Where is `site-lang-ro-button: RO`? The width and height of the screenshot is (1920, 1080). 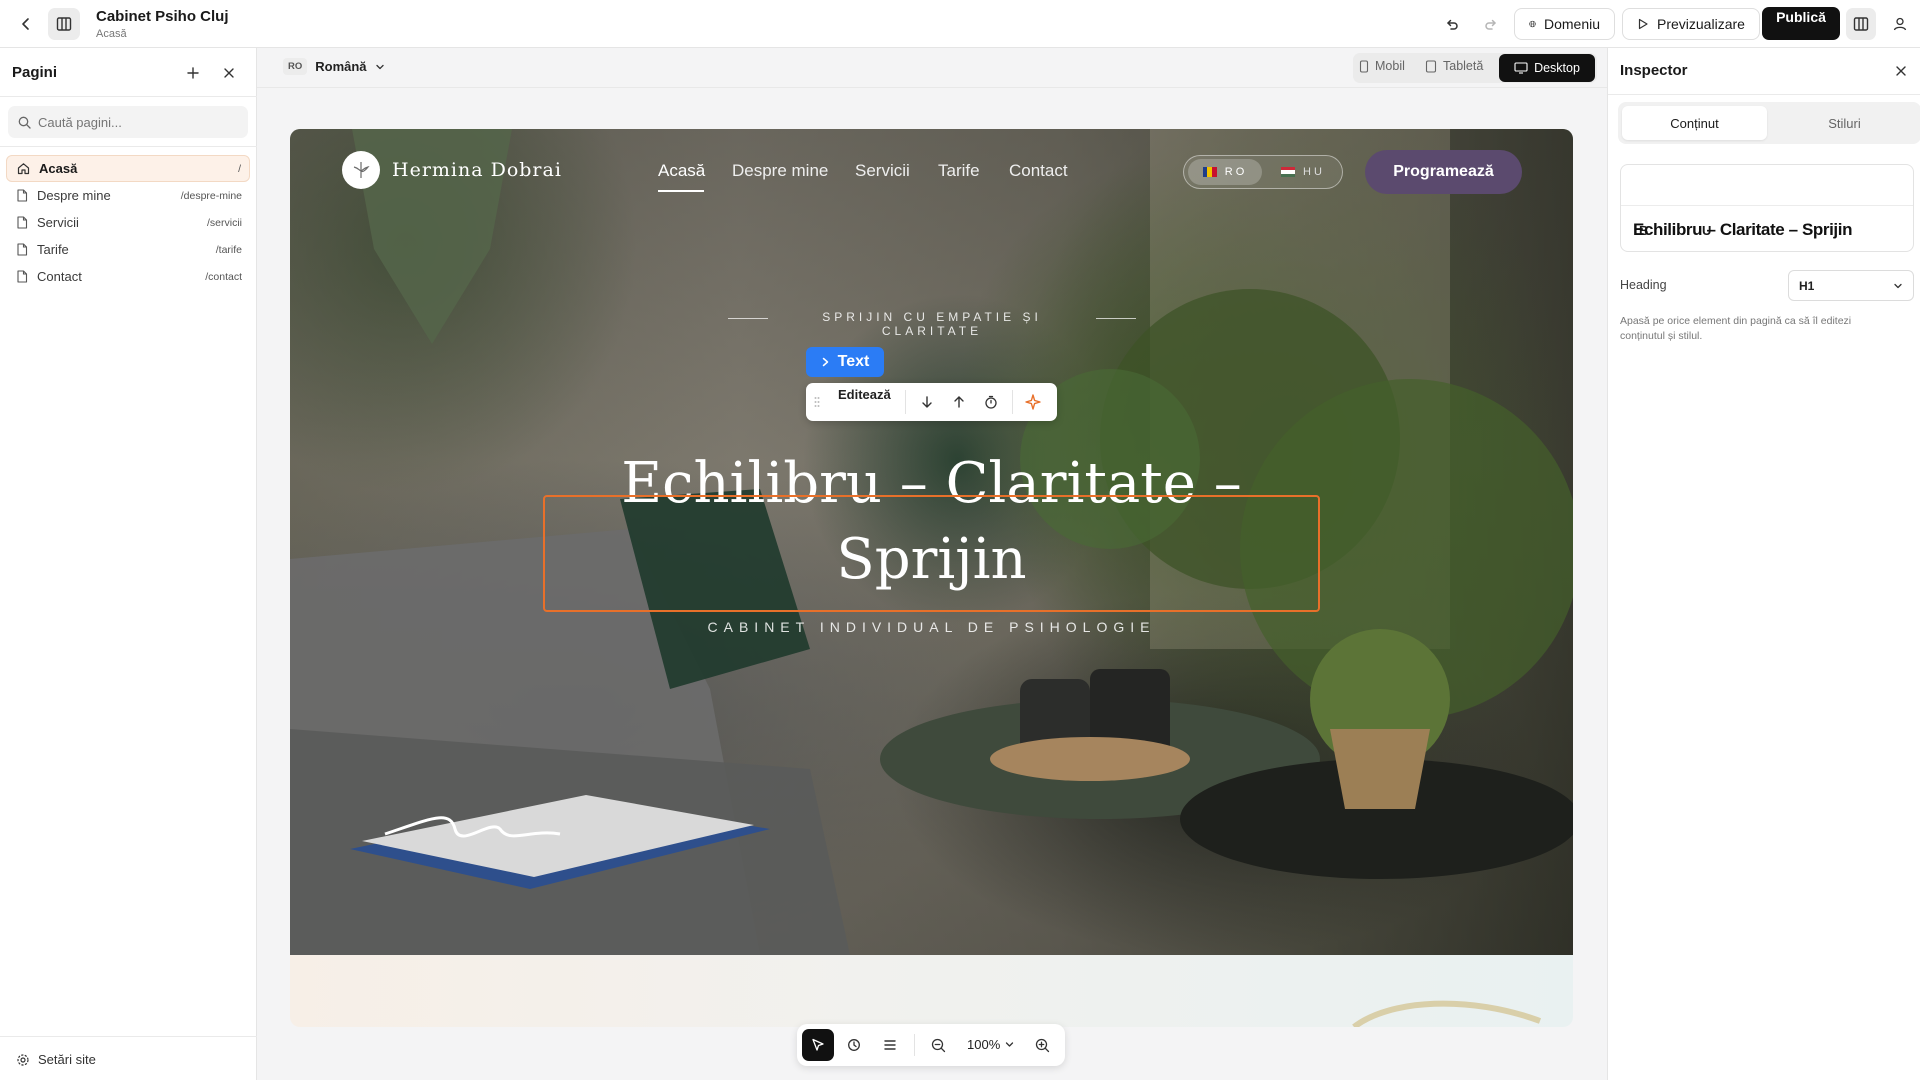
site-lang-ro-button: RO is located at coordinates (1225, 172).